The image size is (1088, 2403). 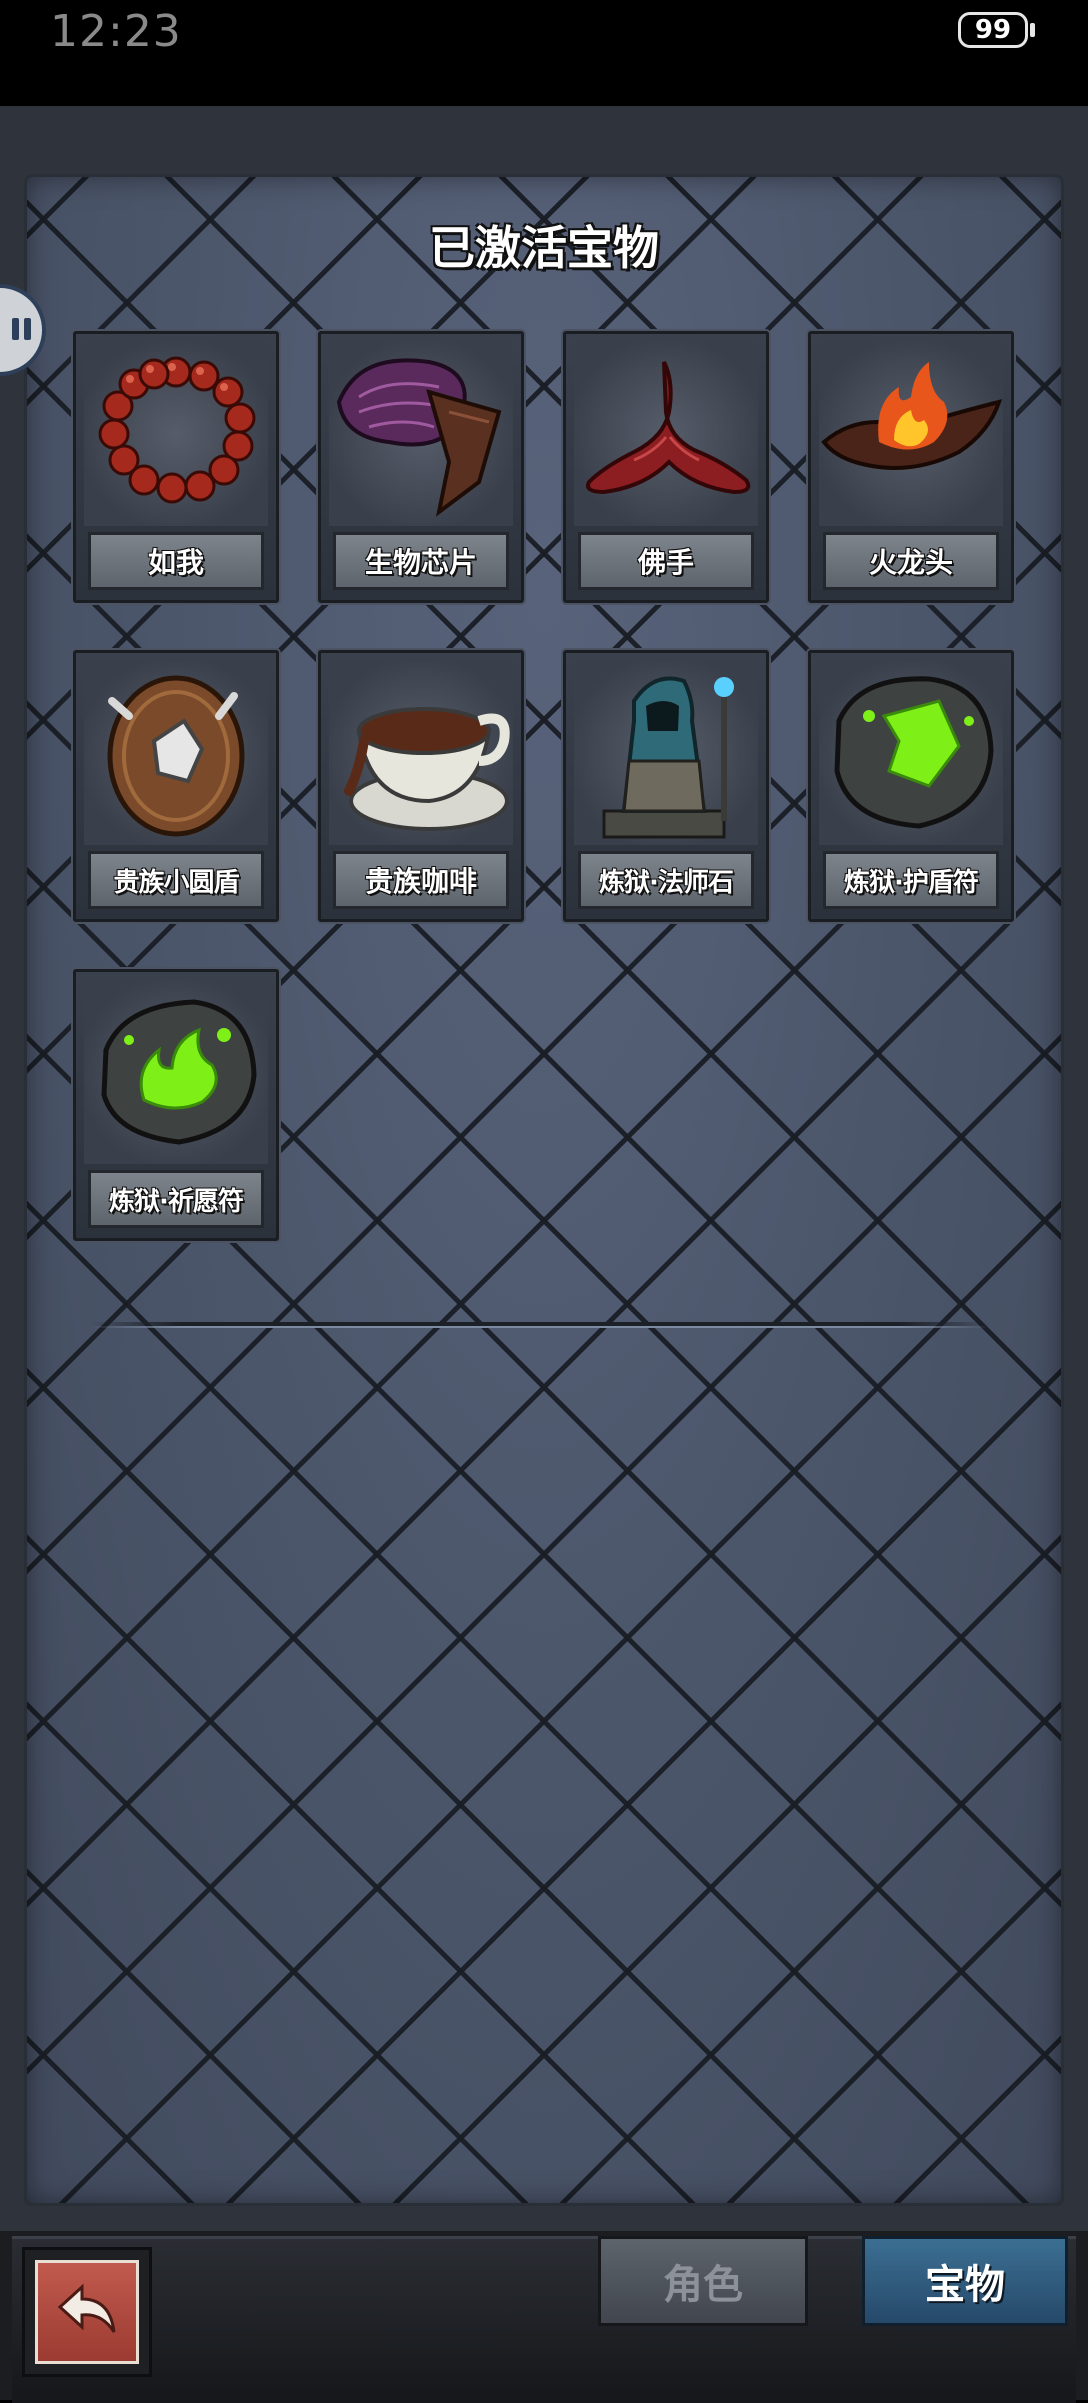 I want to click on treasure-card-fire-dragon: 火龙头, so click(x=911, y=467).